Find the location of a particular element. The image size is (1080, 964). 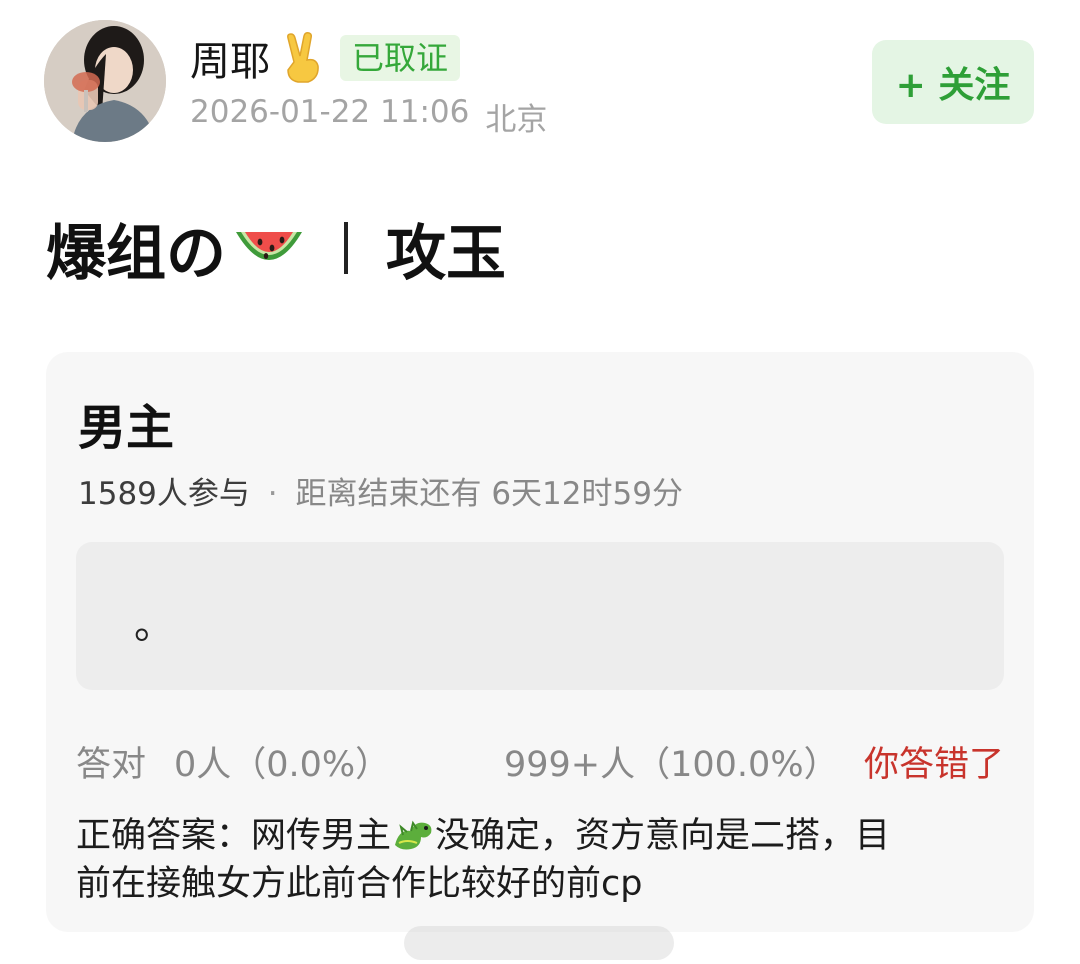

answer-line-1: 正确答案：网传男主 没确定，资方意向是二搭，目 is located at coordinates (540, 836).